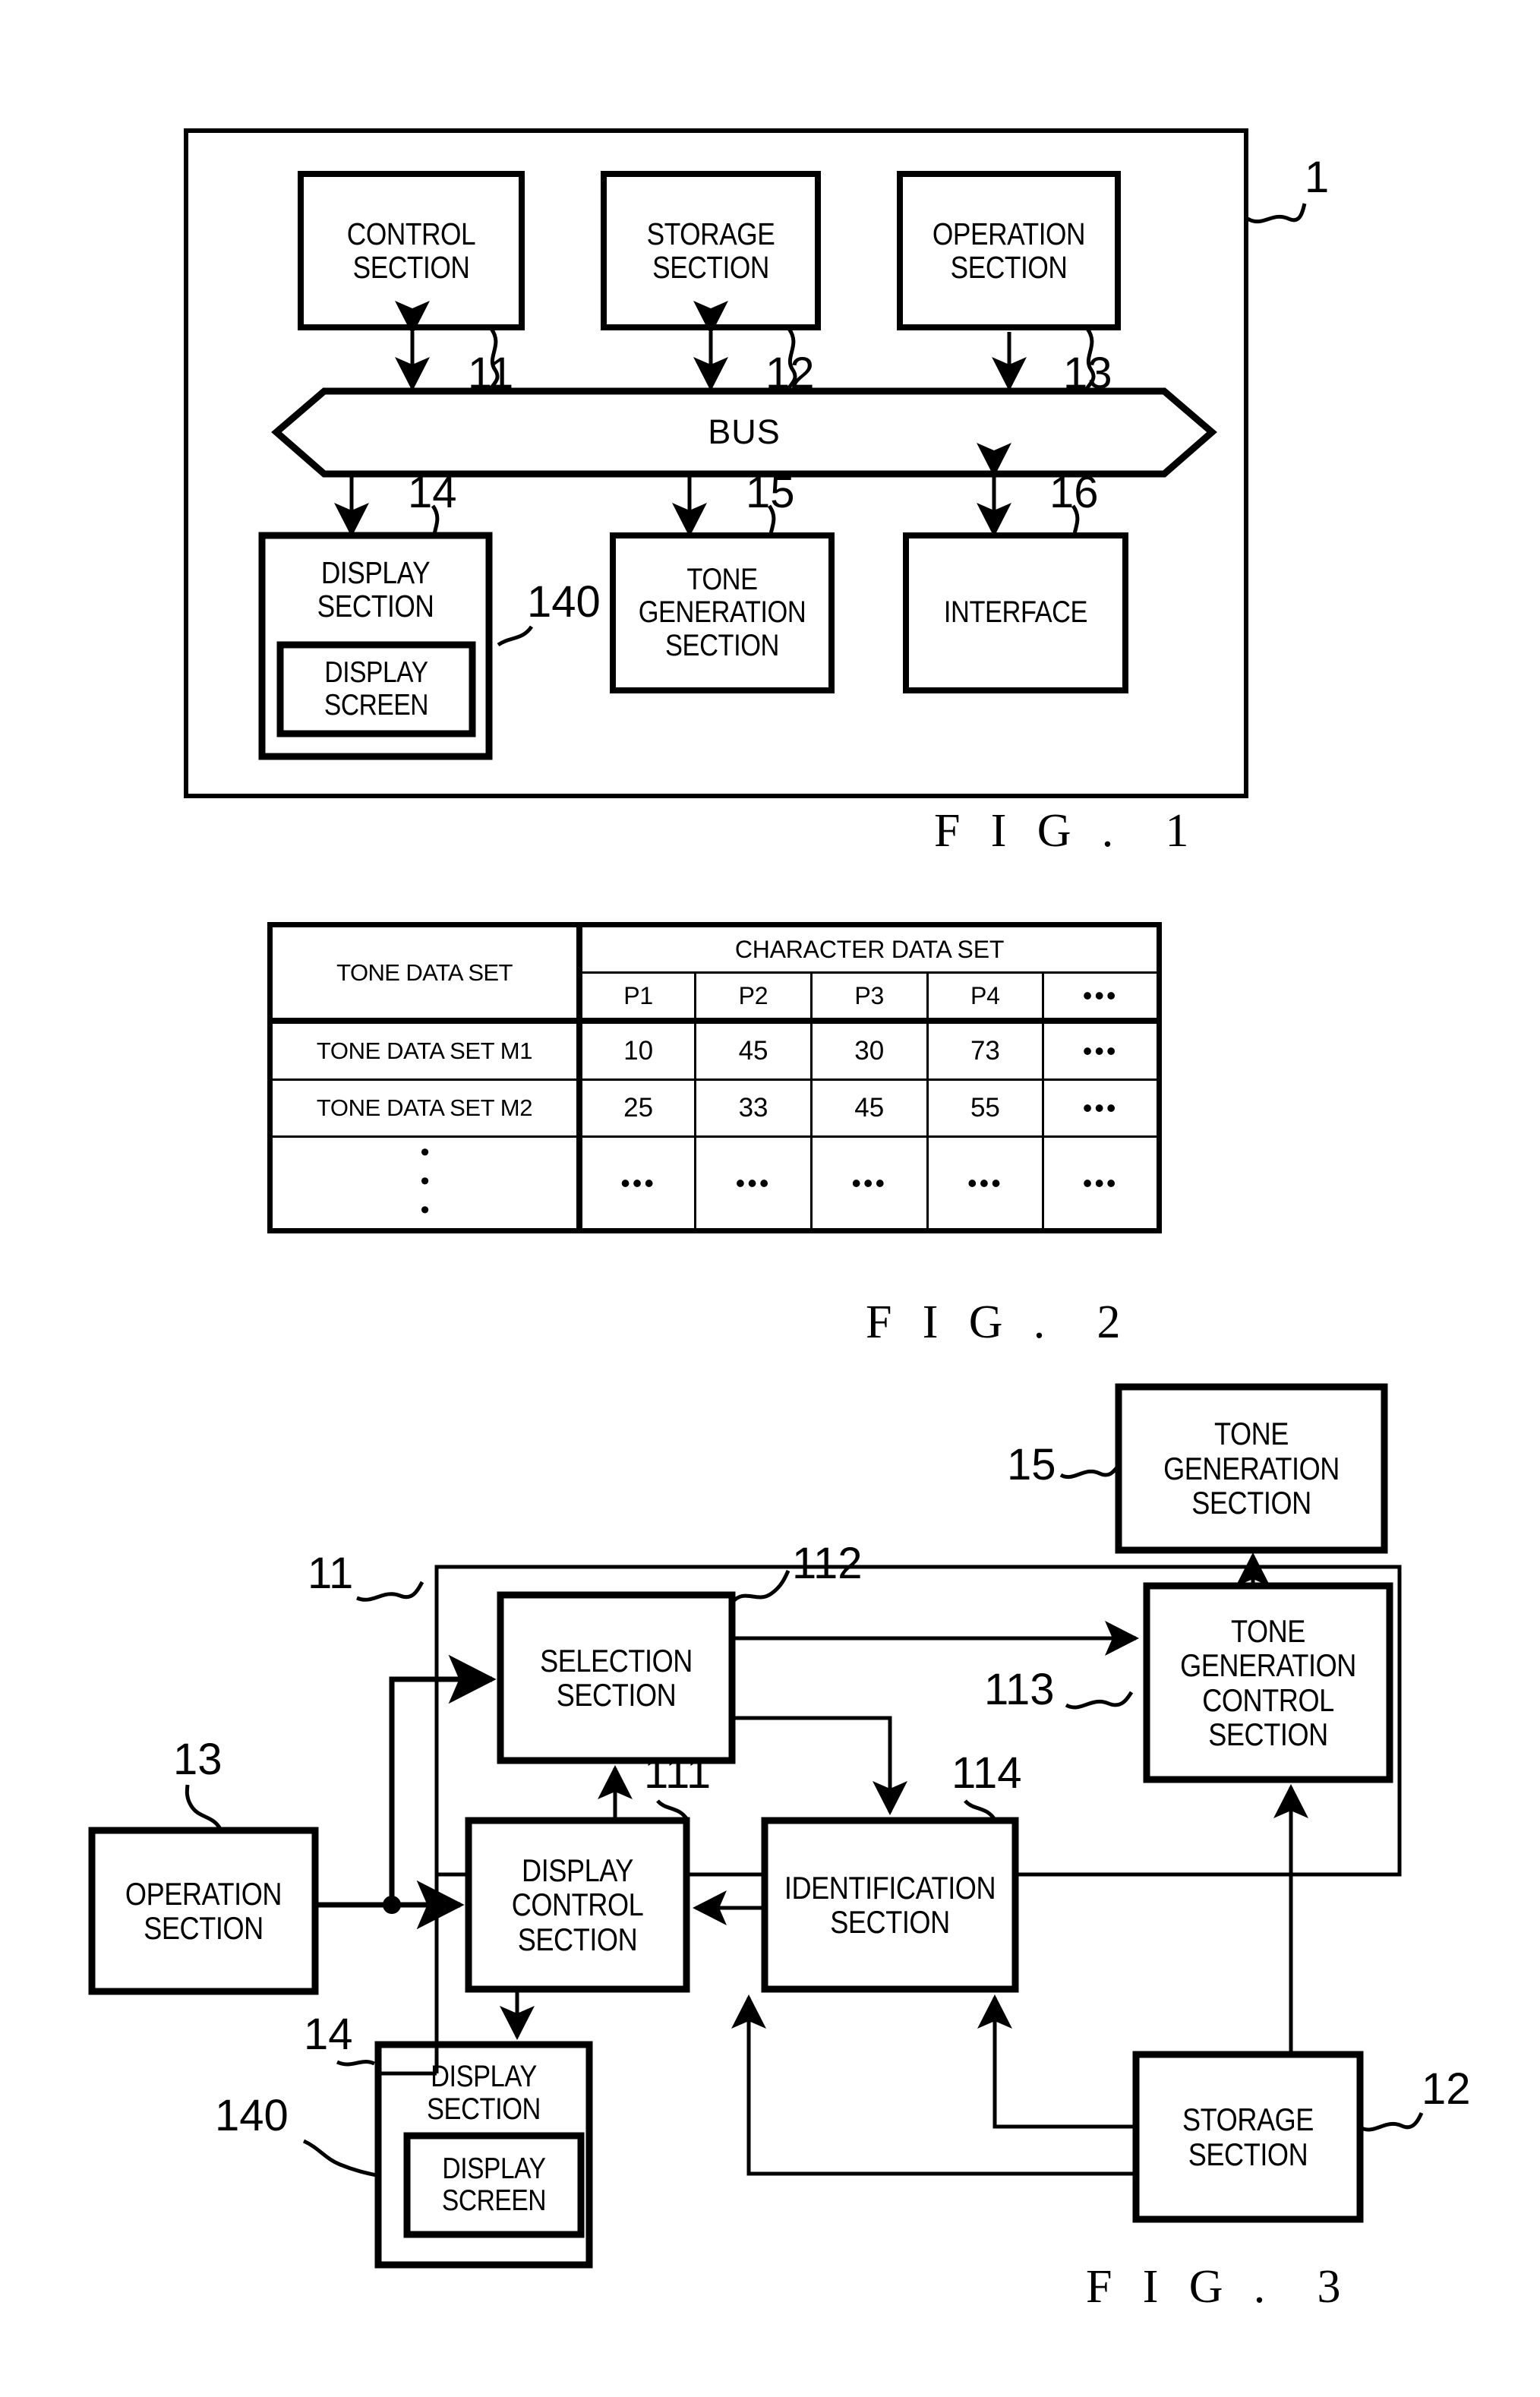  Describe the element at coordinates (1268, 1682) in the screenshot. I see `fig3-tone-generation-control-section-box` at that location.